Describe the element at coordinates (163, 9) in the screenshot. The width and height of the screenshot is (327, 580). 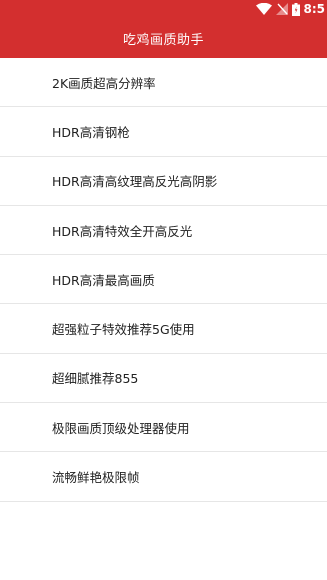
I see `status-bar: 8:5` at that location.